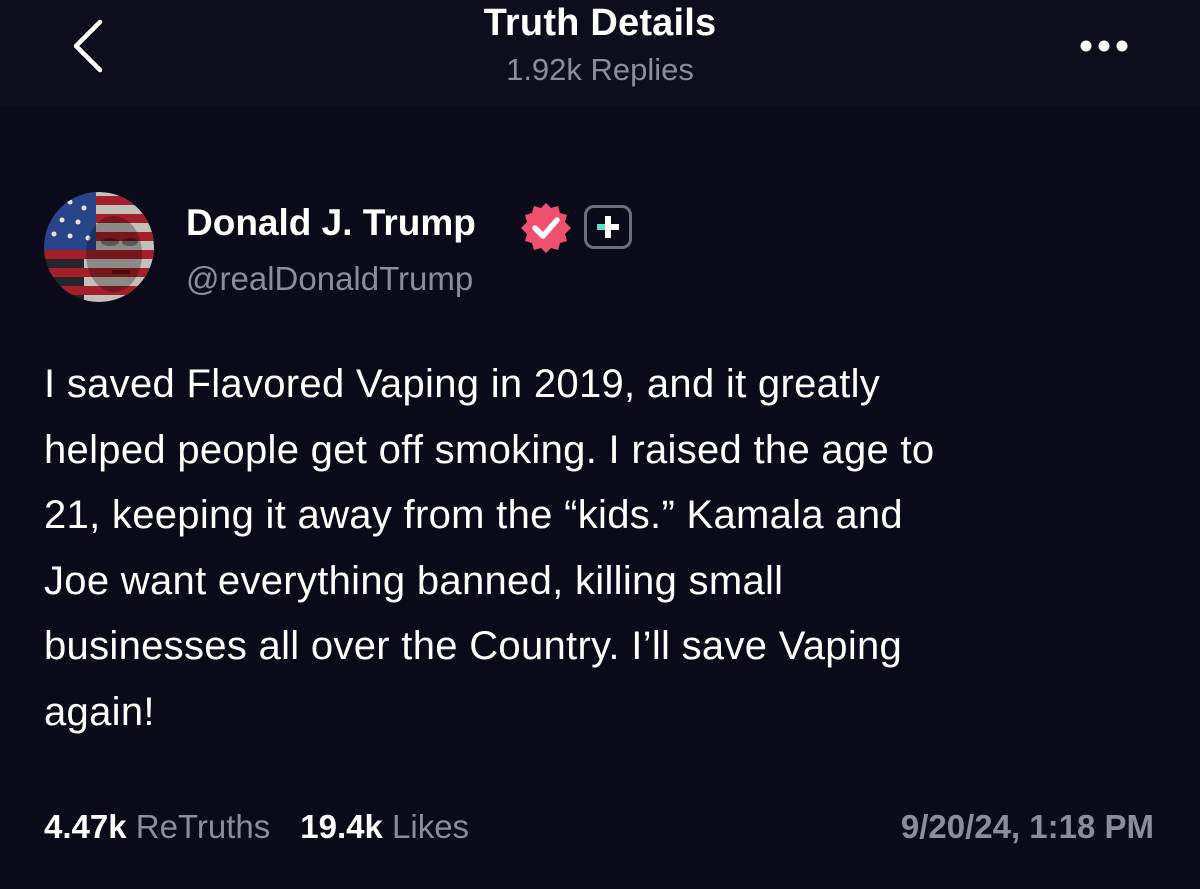 The image size is (1200, 889). I want to click on retruths-stat: 4.47k ReTruths, so click(157, 827).